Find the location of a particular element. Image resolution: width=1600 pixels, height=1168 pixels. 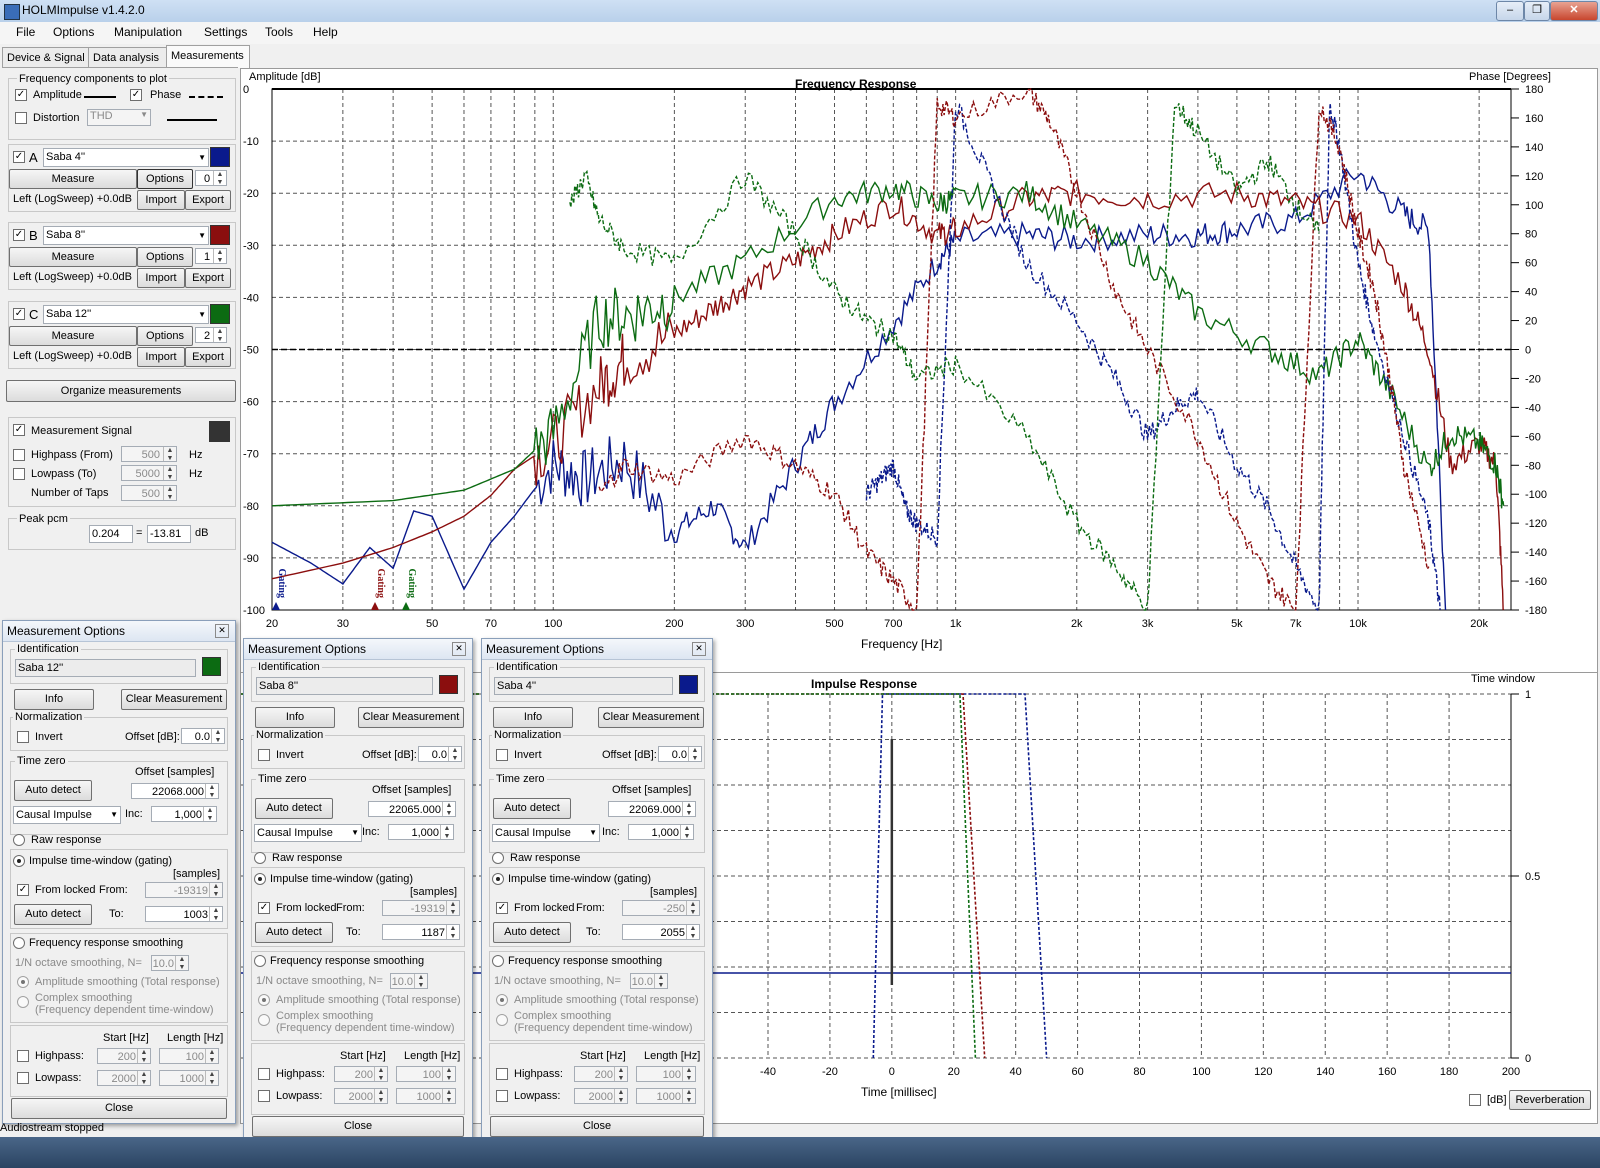

invert-checkbox is located at coordinates (502, 755).